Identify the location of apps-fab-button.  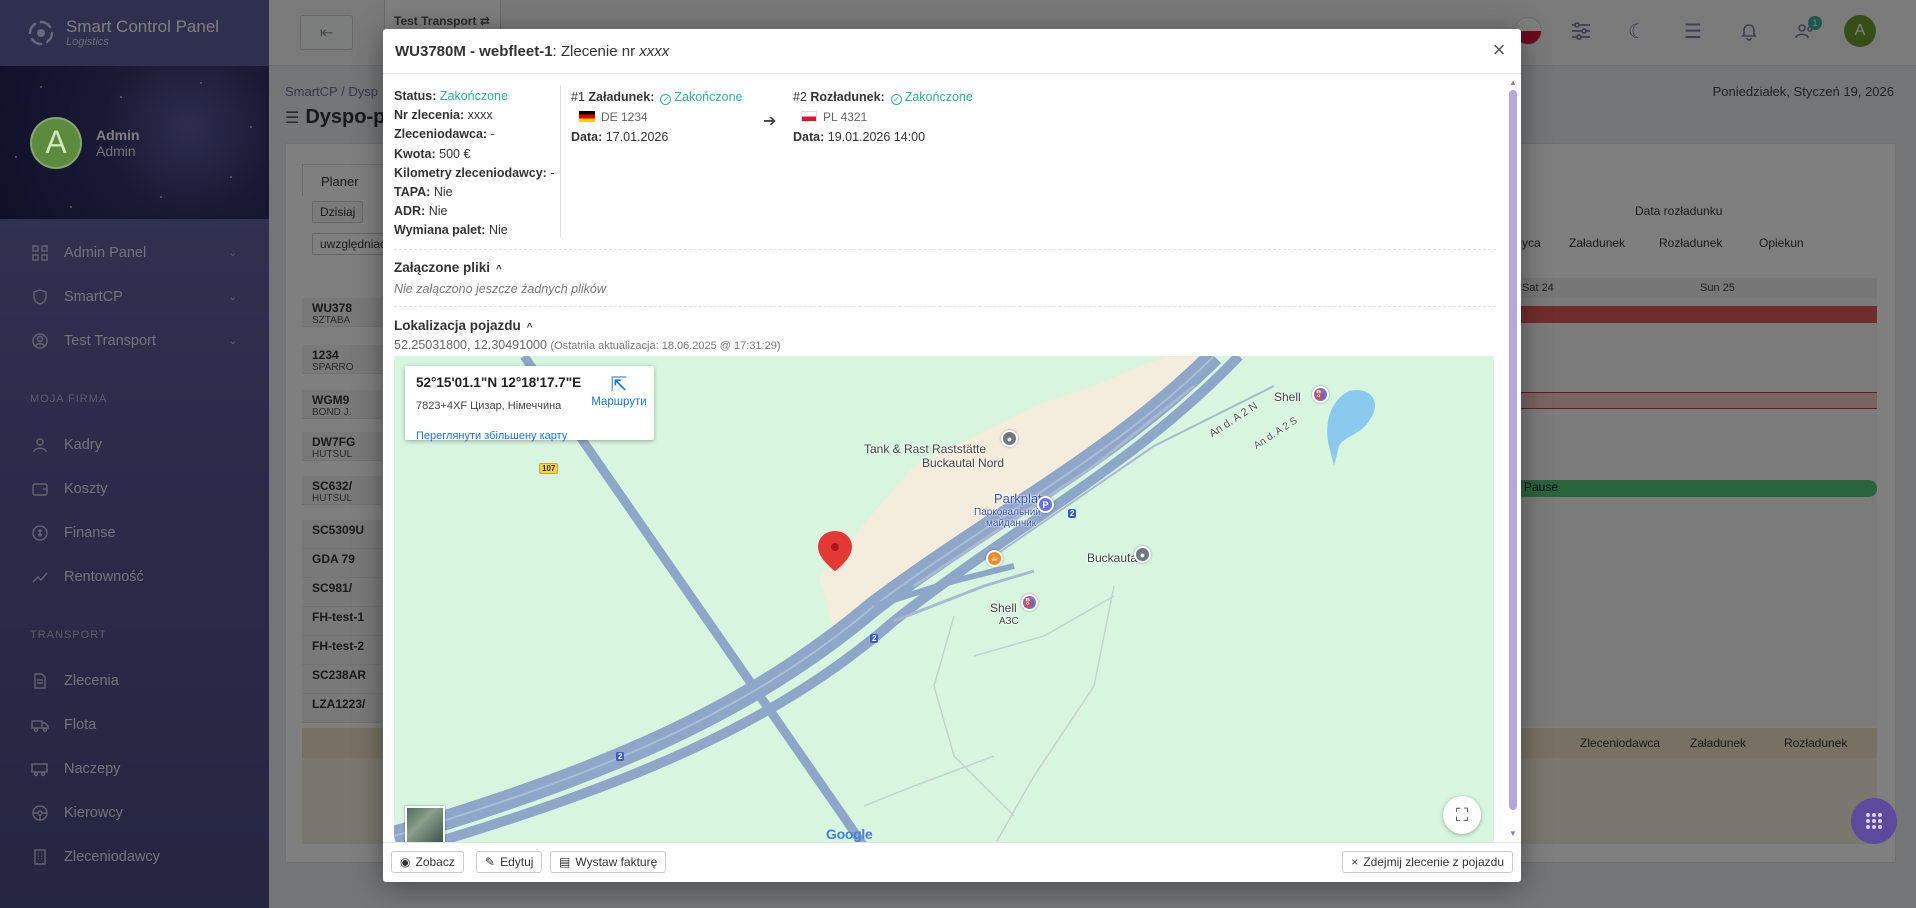
(1874, 821).